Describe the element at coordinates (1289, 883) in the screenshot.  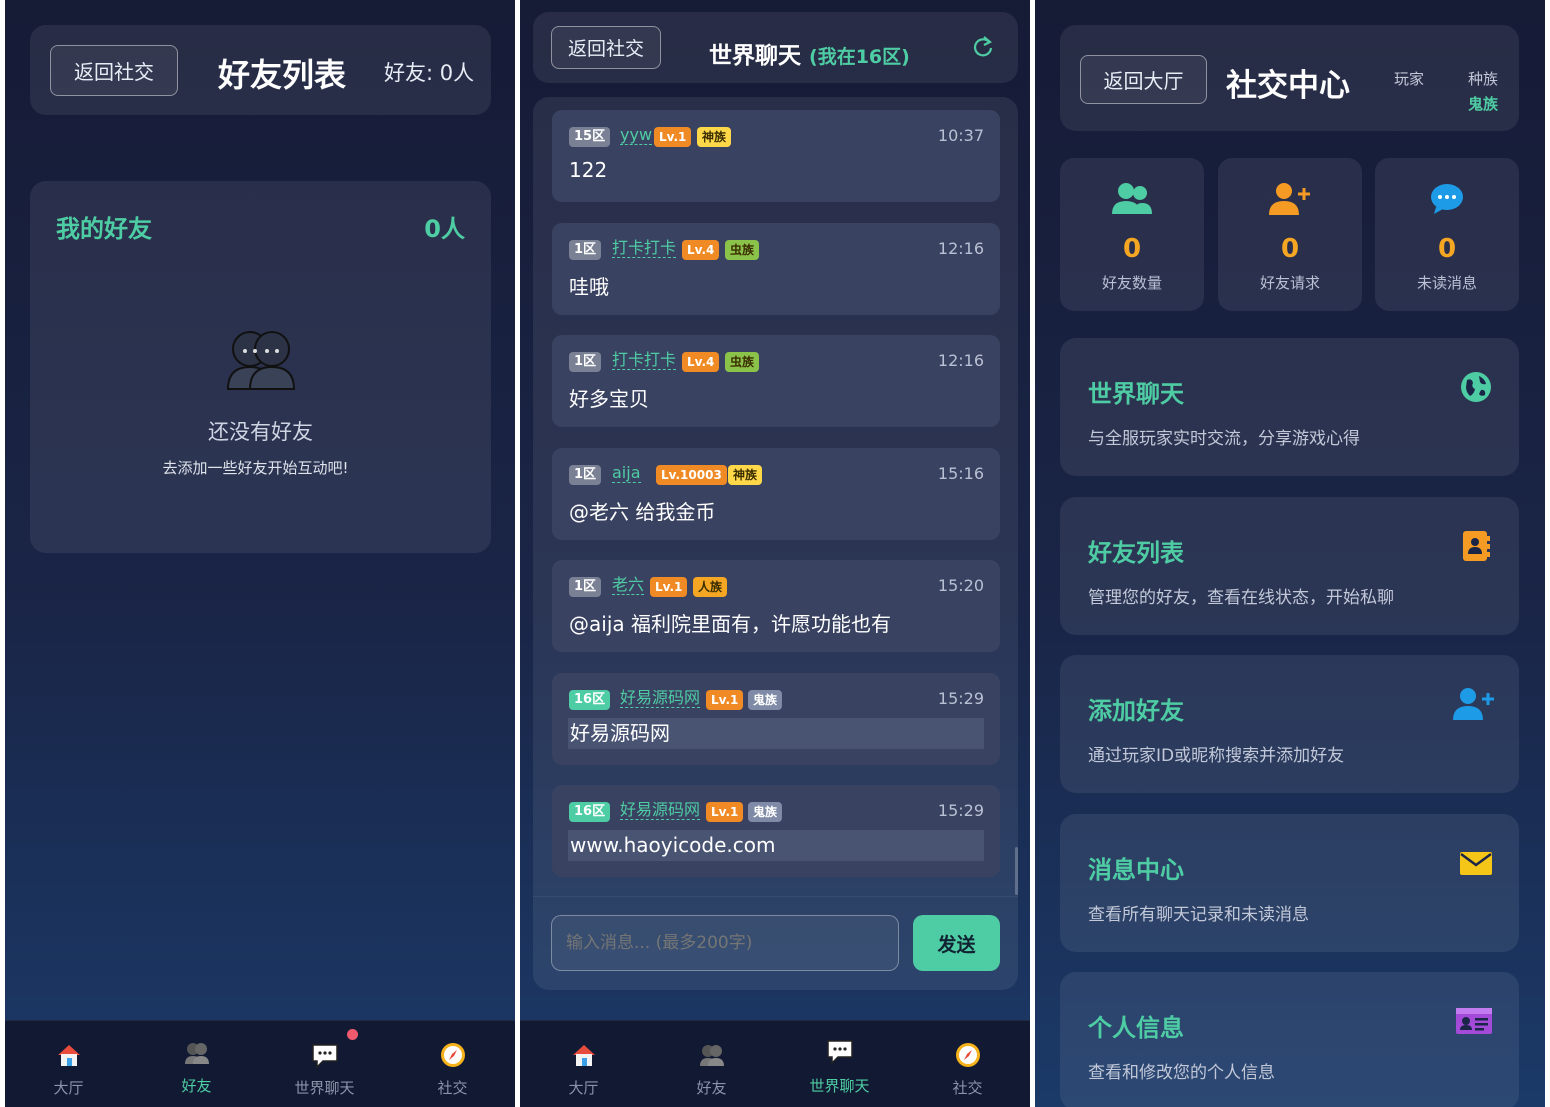
I see `feature-message-center: 消息中心 查看所有聊天记录和未读消息` at that location.